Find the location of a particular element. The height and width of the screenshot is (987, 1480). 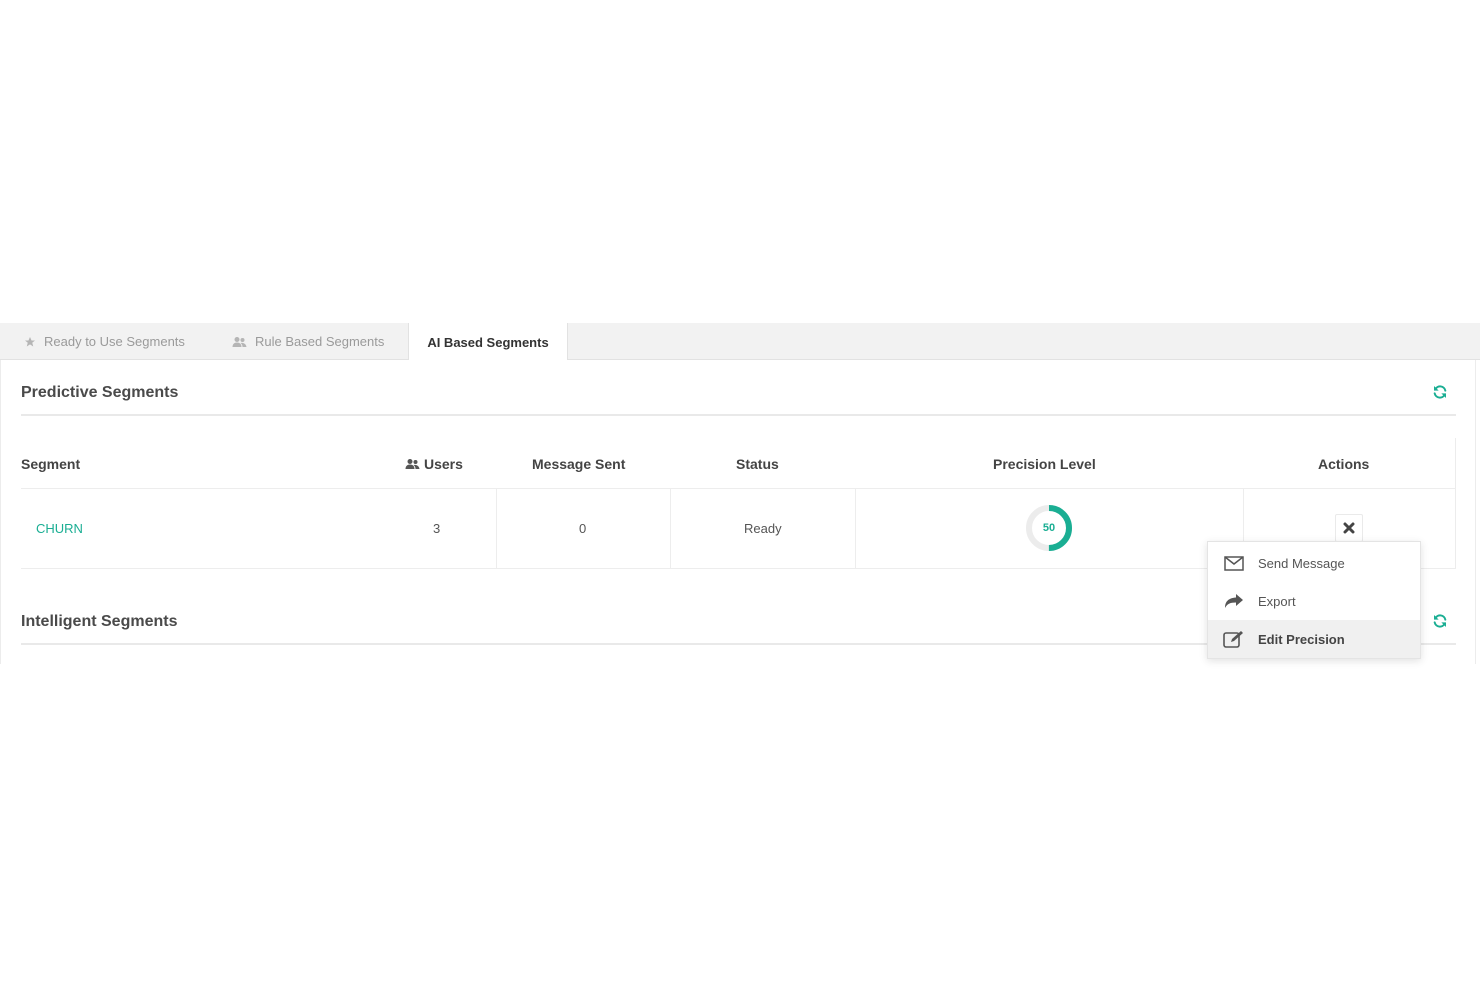

tab-ready-to-use-segments: Ready to Use Segments is located at coordinates (104, 341).